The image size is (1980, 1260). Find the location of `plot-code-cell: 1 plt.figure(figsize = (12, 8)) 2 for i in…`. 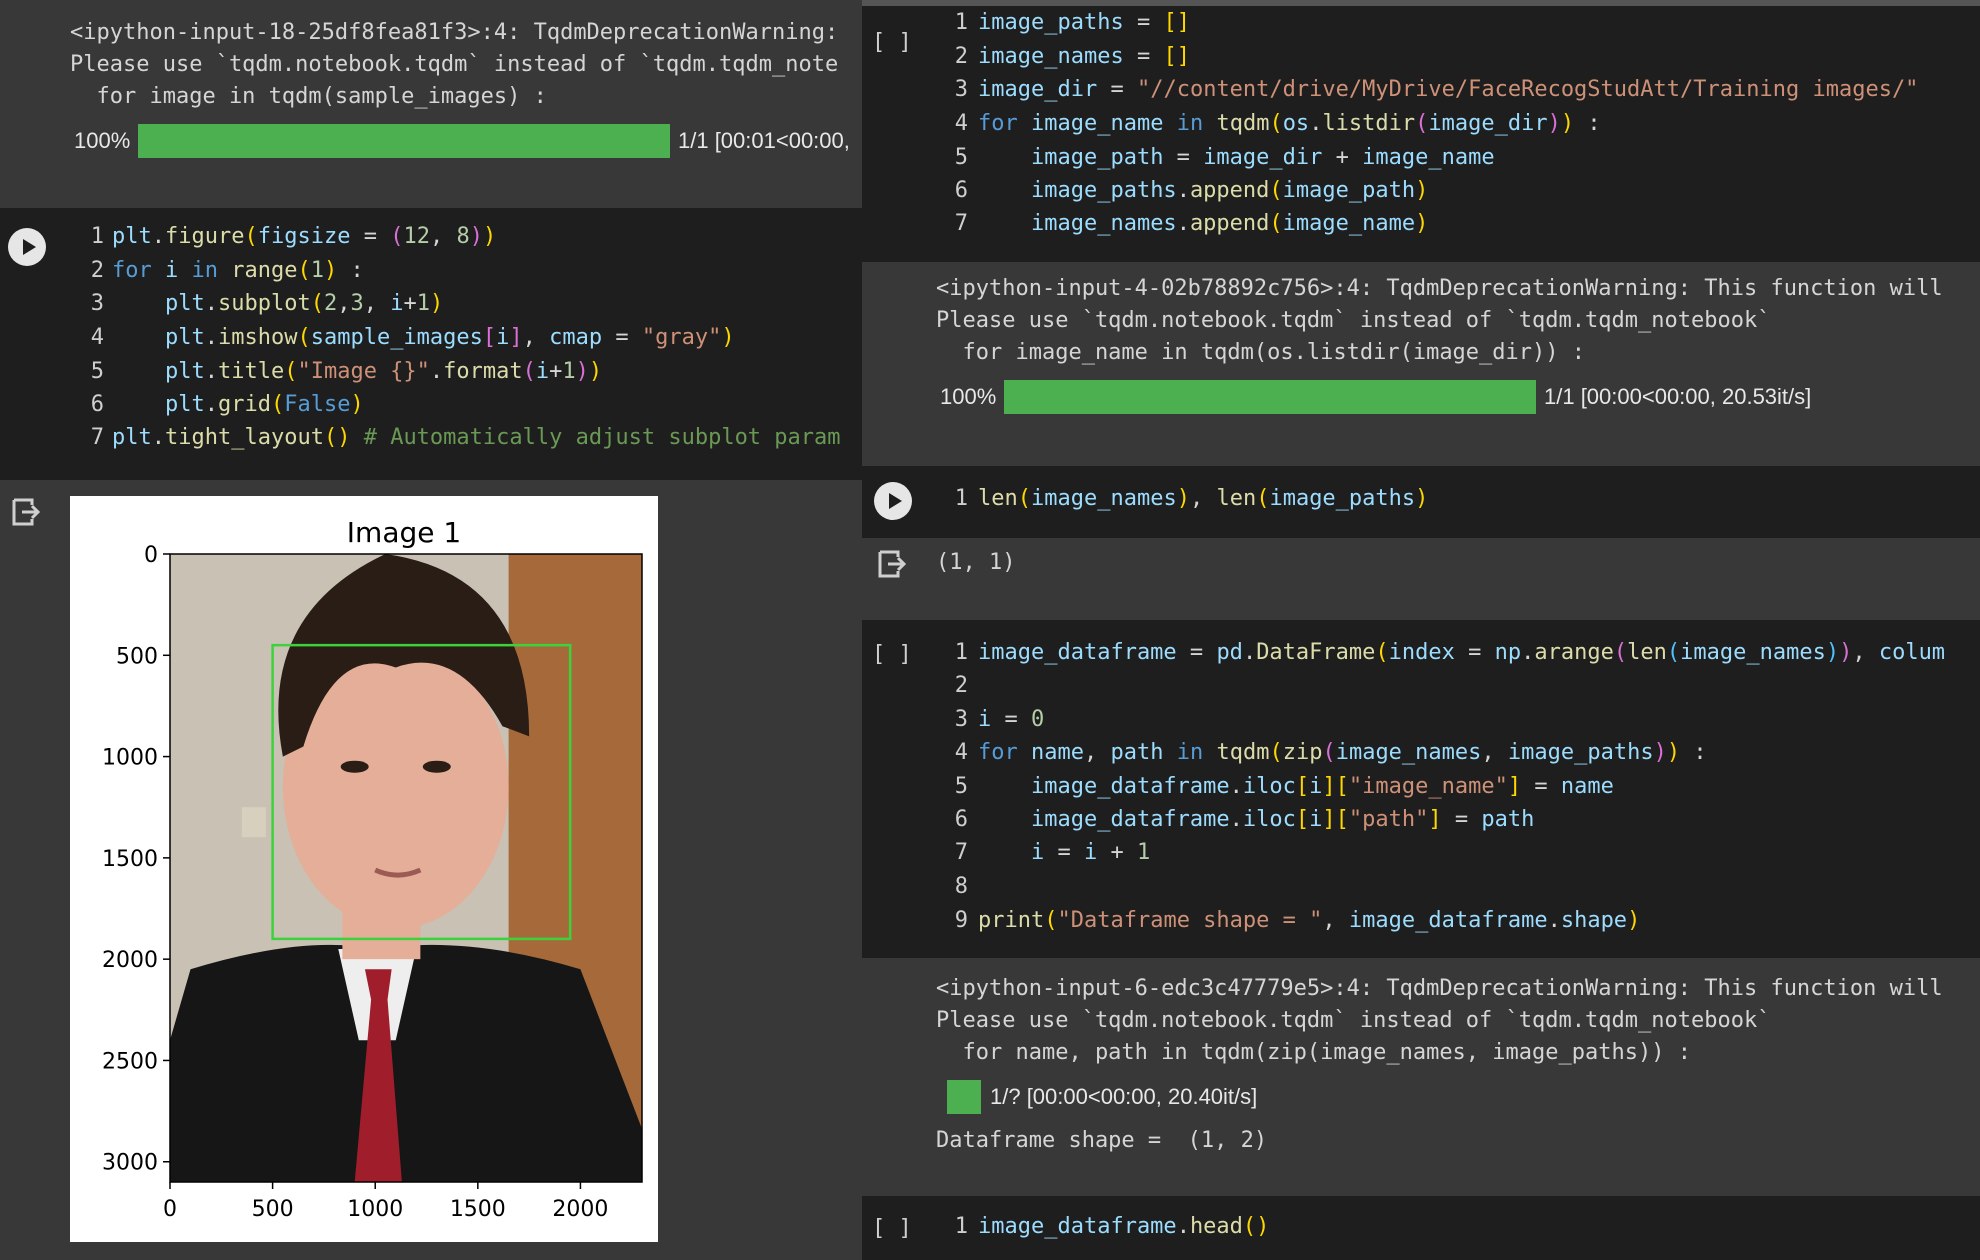

plot-code-cell: 1 plt.figure(figsize = (12, 8)) 2 for i in… is located at coordinates (431, 344).